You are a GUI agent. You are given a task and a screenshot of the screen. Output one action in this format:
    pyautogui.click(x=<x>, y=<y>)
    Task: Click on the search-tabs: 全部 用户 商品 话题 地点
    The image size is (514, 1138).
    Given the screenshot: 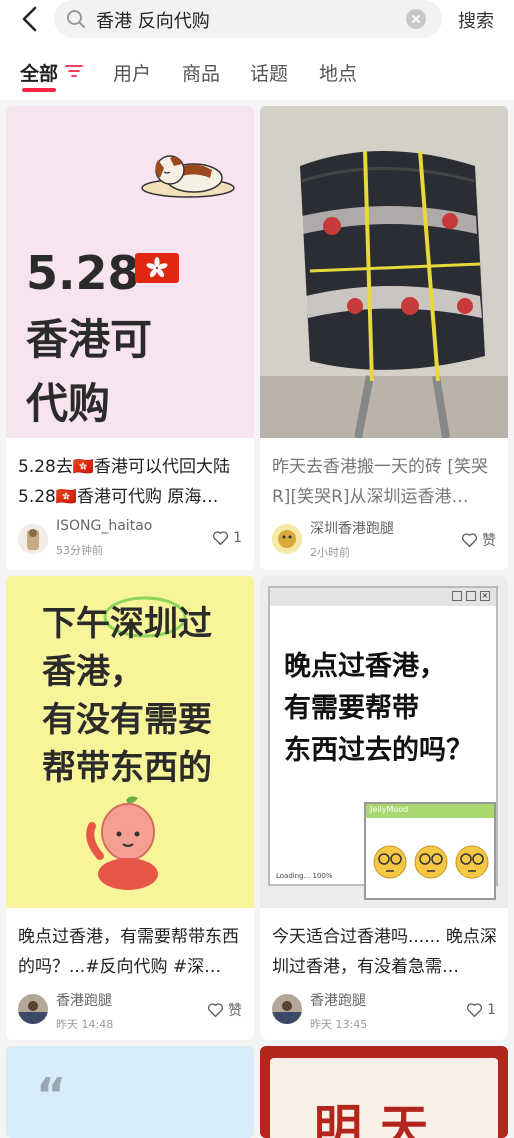 What is the action you would take?
    pyautogui.click(x=257, y=72)
    